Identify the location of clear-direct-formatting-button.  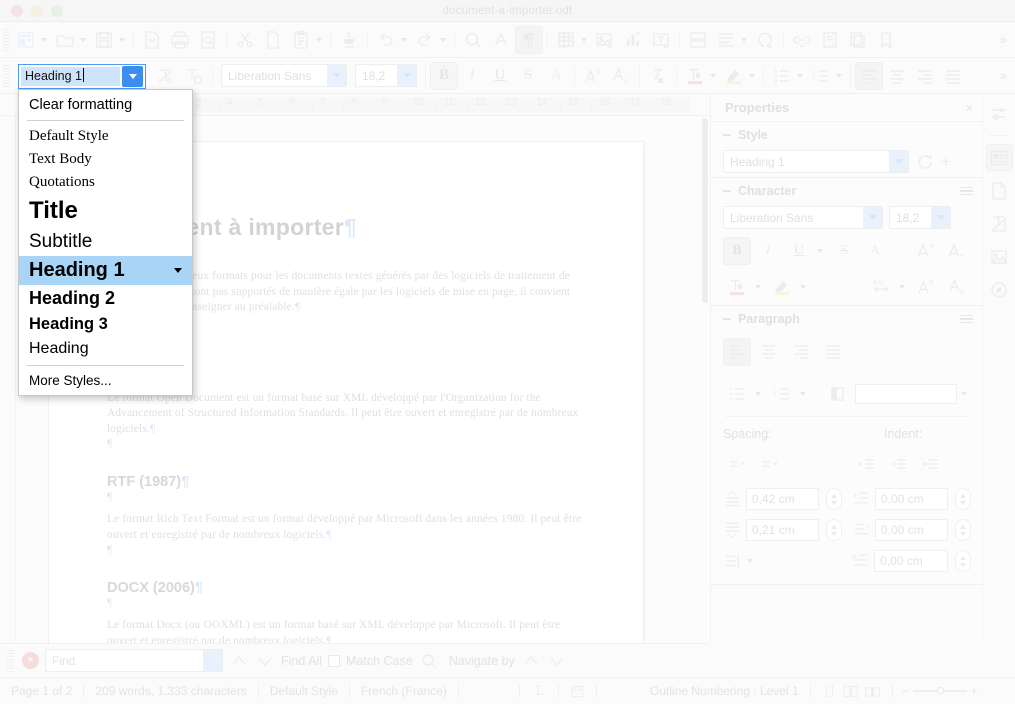
(658, 76).